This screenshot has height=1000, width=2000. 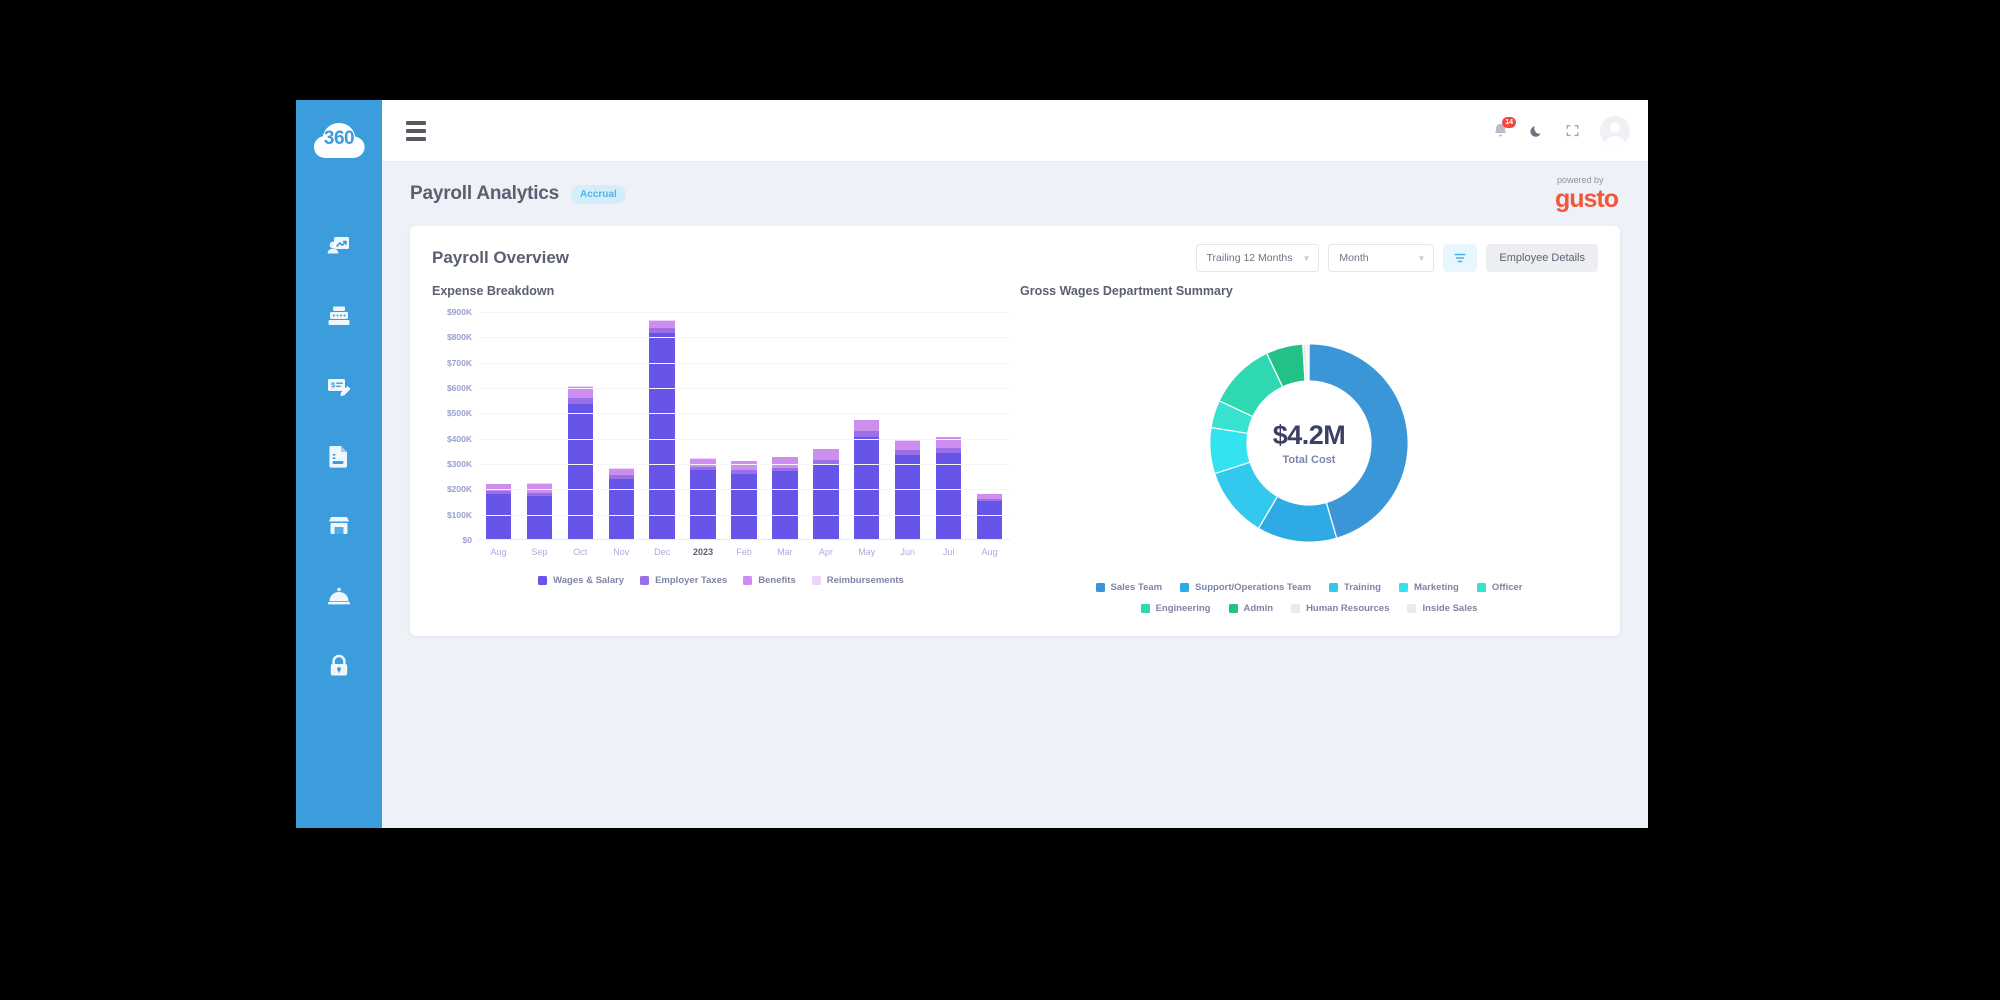 What do you see at coordinates (498, 552) in the screenshot?
I see `x-axis-label: Aug` at bounding box center [498, 552].